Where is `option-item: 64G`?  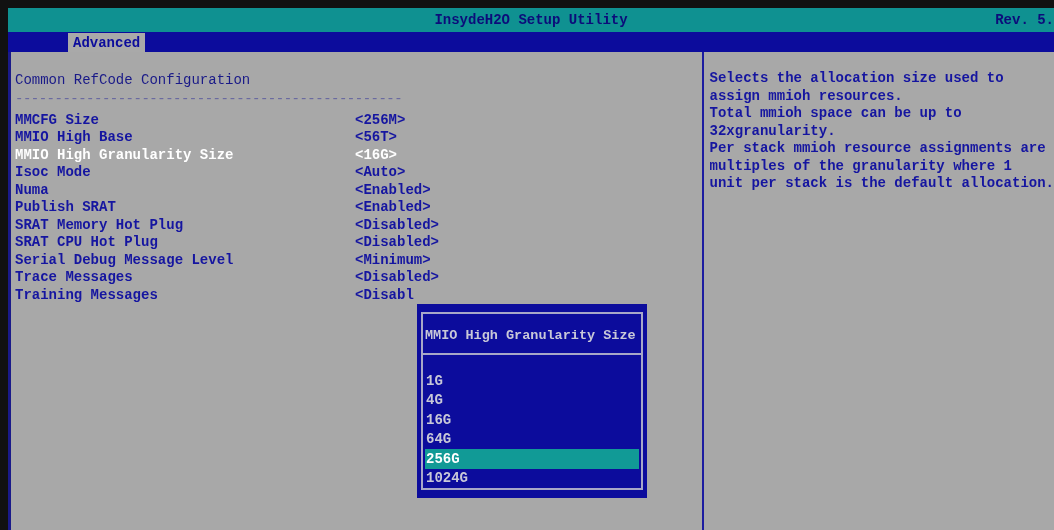
option-item: 64G is located at coordinates (532, 439).